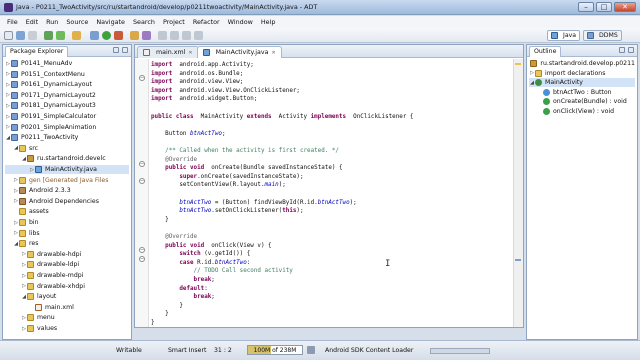 The height and width of the screenshot is (360, 640). I want to click on tree-item: ▷ values, so click(67, 328).